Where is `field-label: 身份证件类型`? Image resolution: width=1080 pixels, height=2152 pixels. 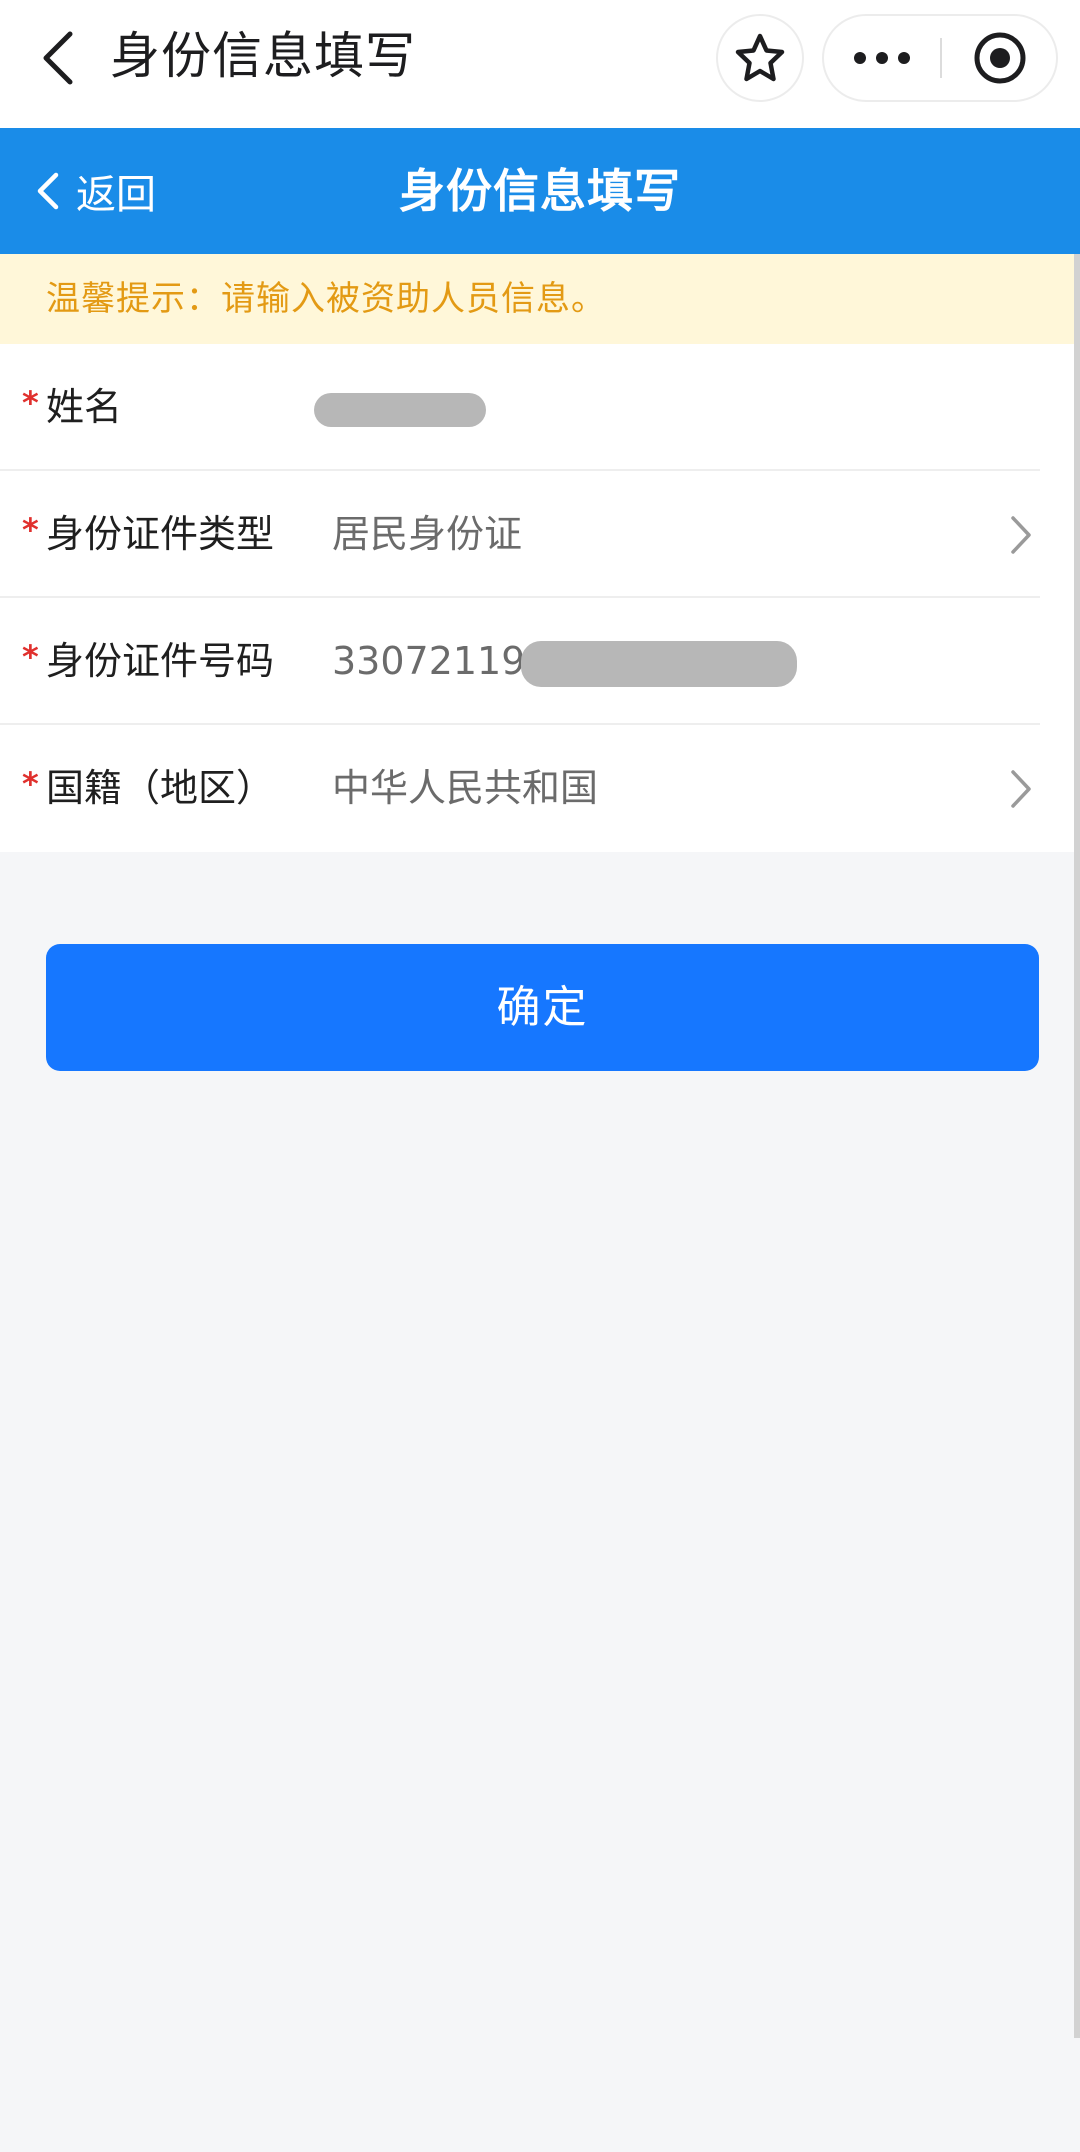 field-label: 身份证件类型 is located at coordinates (160, 534).